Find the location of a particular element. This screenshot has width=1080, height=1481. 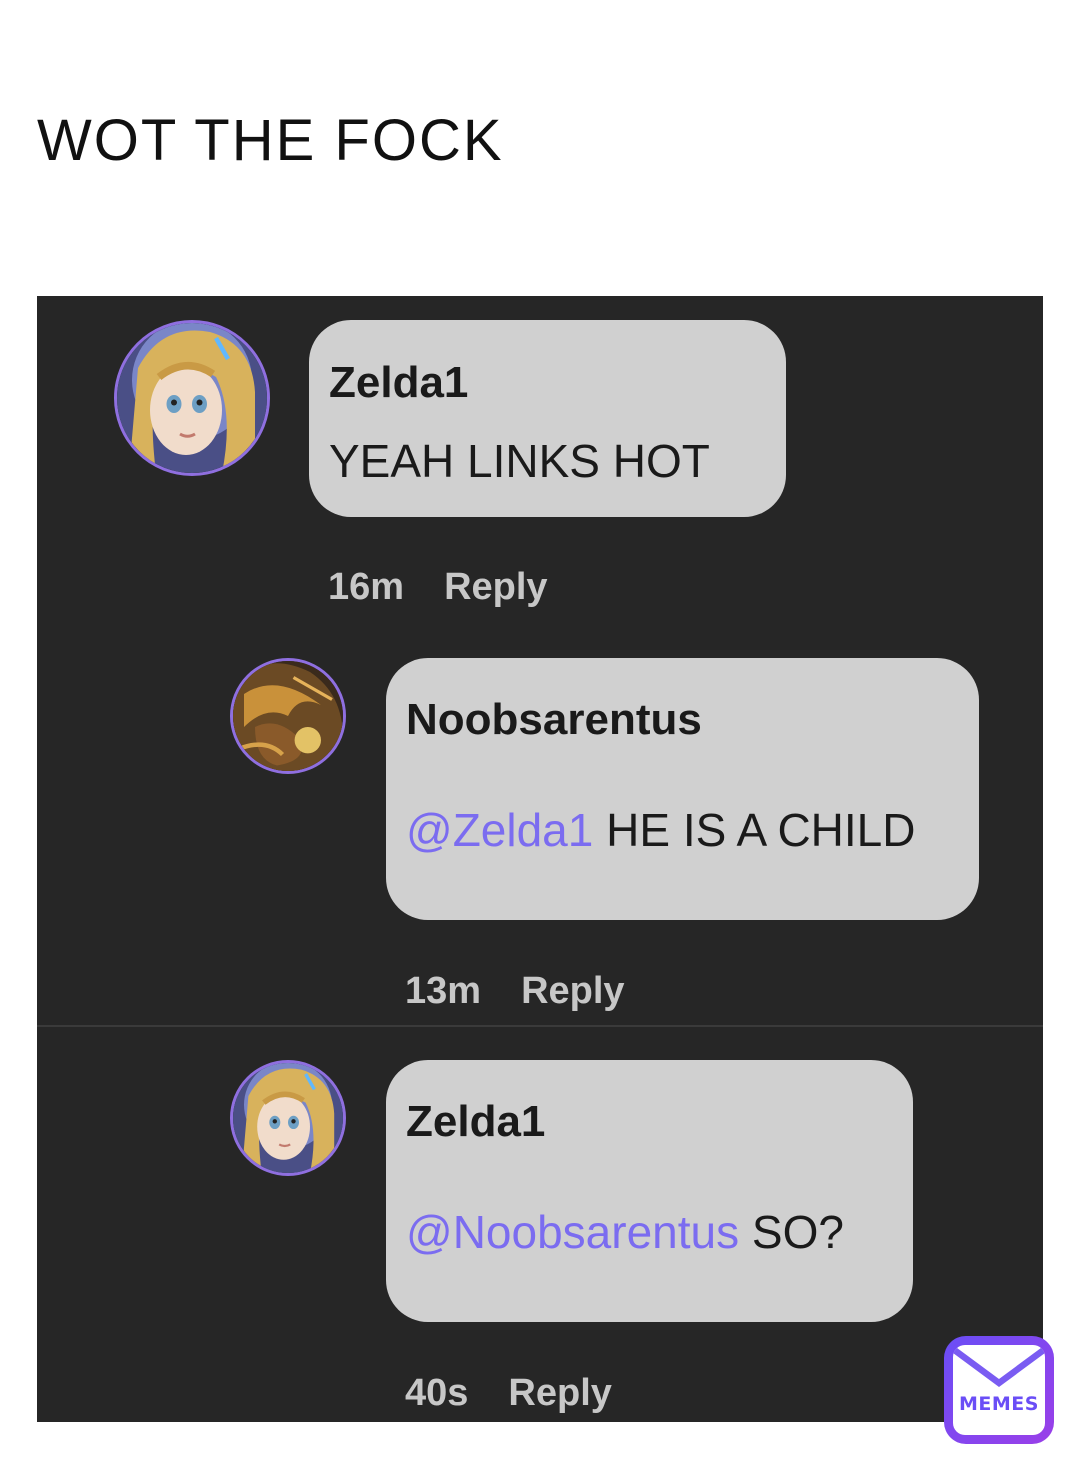

comment-bubble: Zelda1 YEAH LINKS HOT is located at coordinates (547, 418).